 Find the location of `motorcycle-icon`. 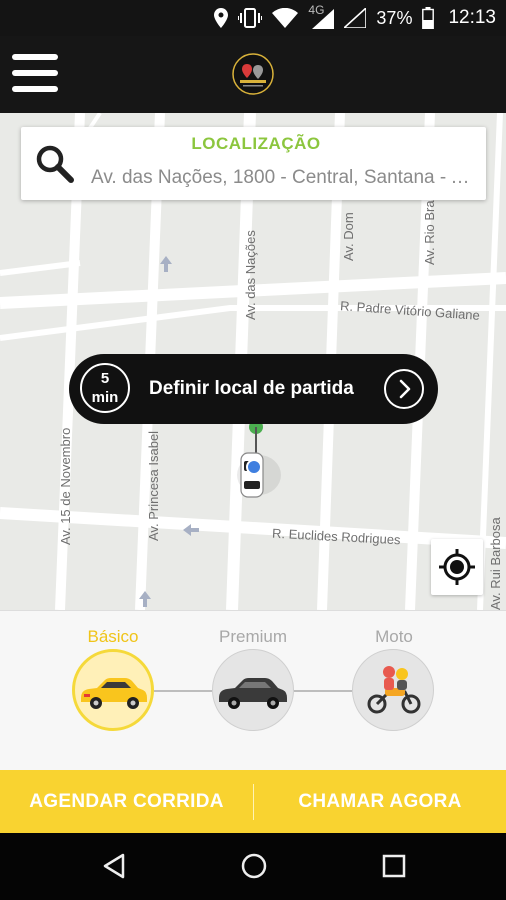

motorcycle-icon is located at coordinates (394, 690).